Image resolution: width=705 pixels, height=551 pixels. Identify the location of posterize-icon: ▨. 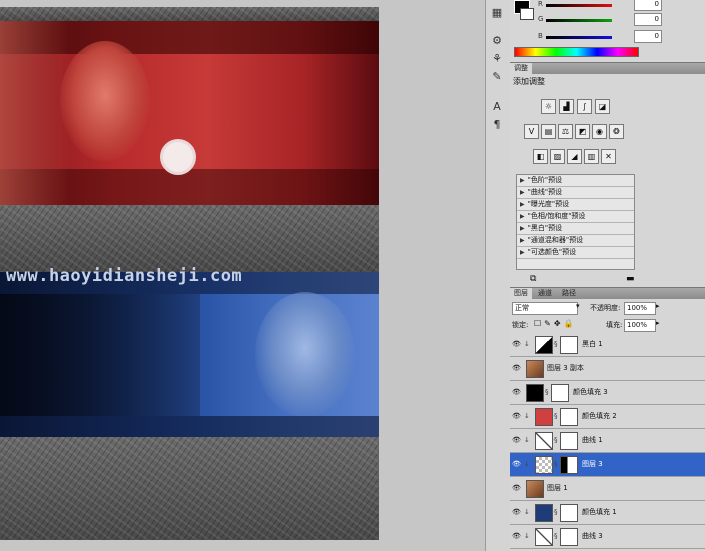
(557, 156).